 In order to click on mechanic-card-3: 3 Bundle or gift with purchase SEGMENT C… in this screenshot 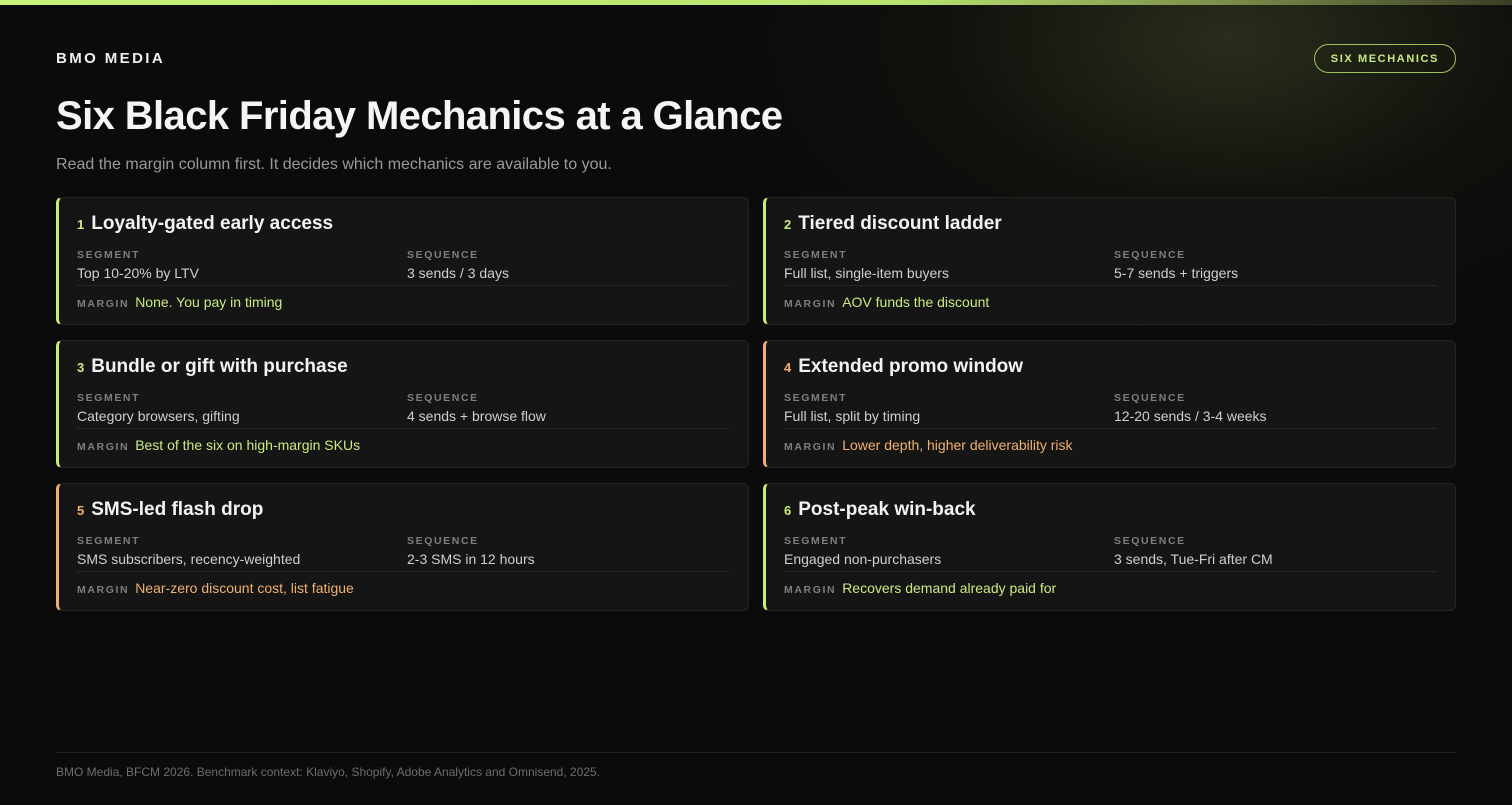, I will do `click(402, 404)`.